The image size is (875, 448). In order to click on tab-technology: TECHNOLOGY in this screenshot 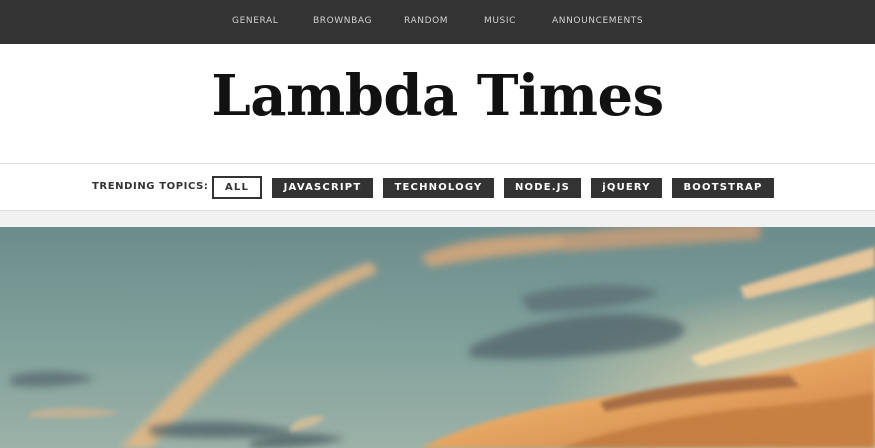, I will do `click(438, 188)`.